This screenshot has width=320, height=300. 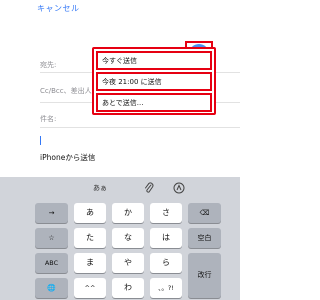 What do you see at coordinates (149, 188) in the screenshot?
I see `paperclip-icon` at bounding box center [149, 188].